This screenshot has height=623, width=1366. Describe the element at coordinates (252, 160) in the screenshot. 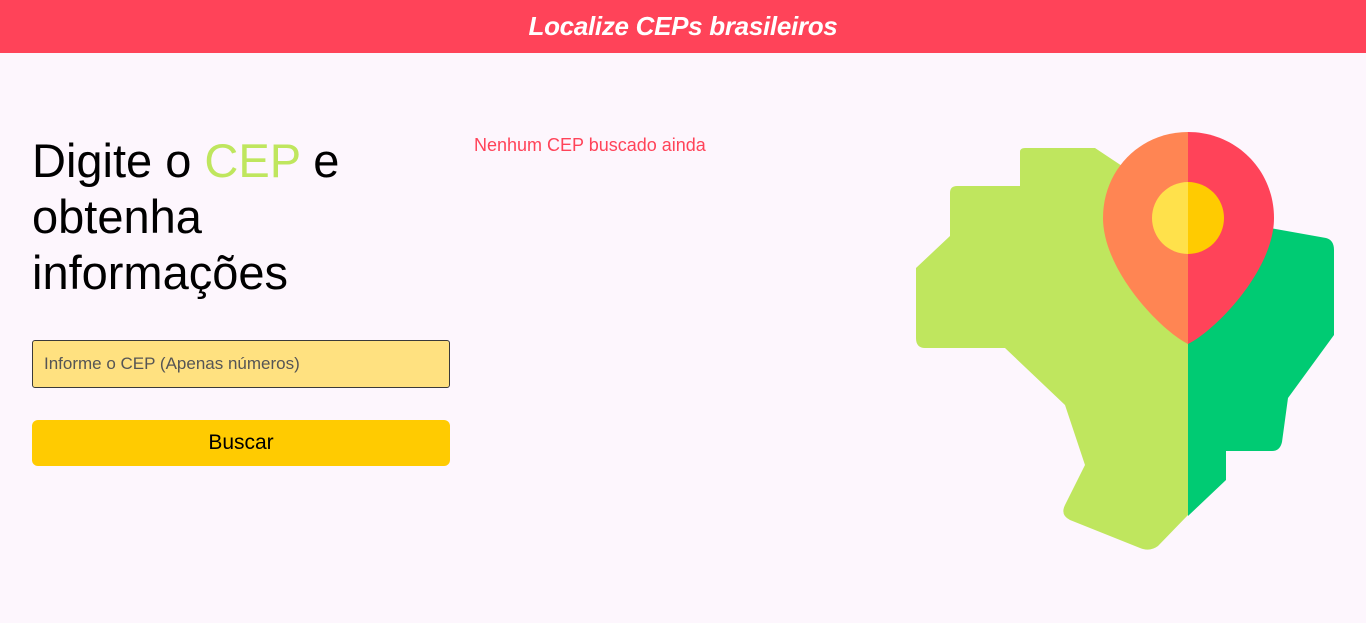

I see `headline-highlight-cep: CEP` at that location.